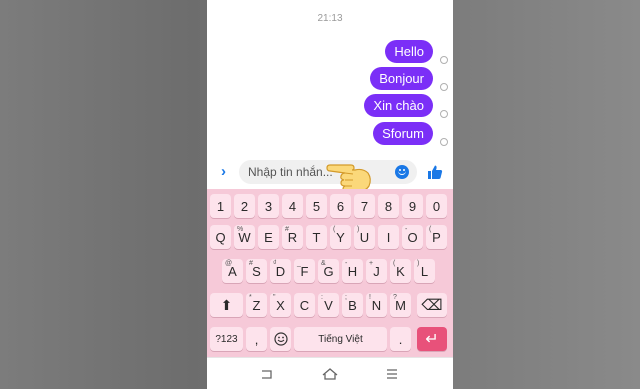 This screenshot has height=389, width=640. I want to click on key-7: 7, so click(364, 206).